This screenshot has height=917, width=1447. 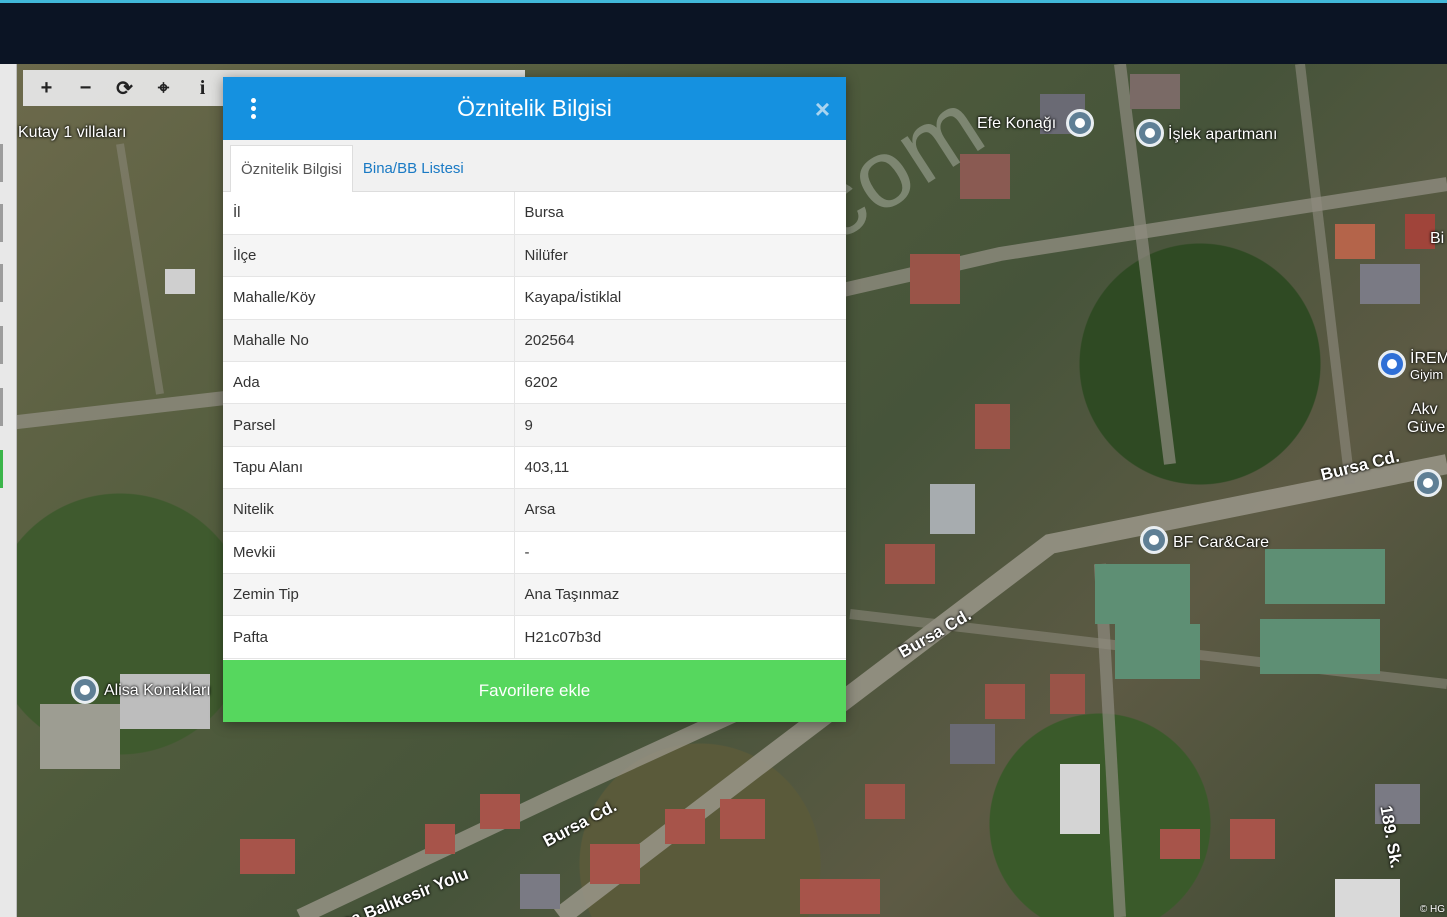 What do you see at coordinates (1437, 238) in the screenshot?
I see `place-label-bi: Bi` at bounding box center [1437, 238].